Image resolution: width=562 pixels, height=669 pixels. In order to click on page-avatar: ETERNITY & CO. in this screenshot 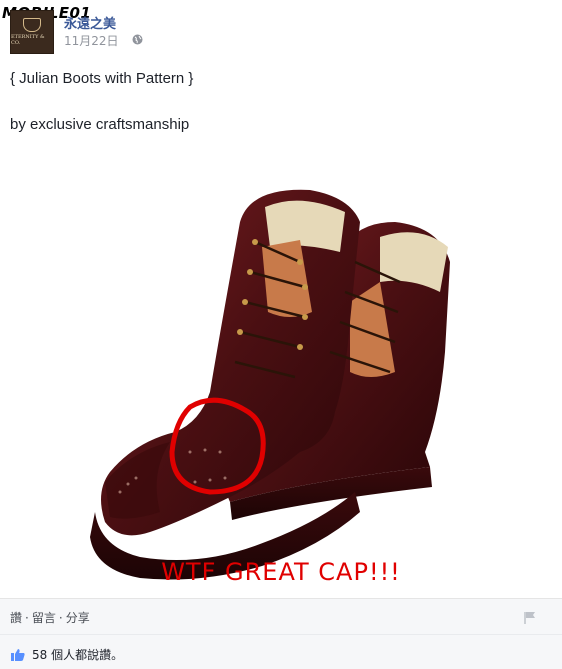, I will do `click(32, 32)`.